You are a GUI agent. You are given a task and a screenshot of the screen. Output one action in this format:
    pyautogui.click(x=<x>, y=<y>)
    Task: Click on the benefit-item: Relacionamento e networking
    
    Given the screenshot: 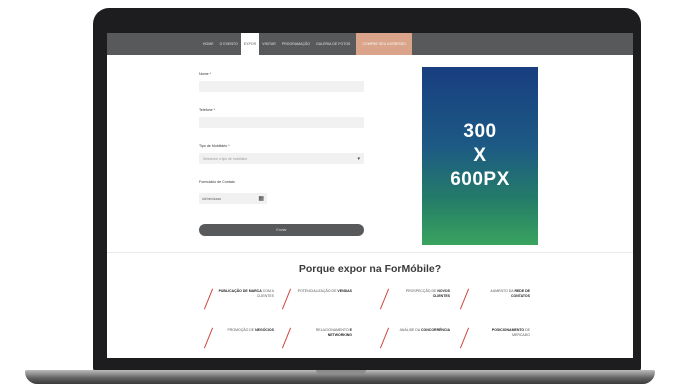 What is the action you would take?
    pyautogui.click(x=319, y=338)
    